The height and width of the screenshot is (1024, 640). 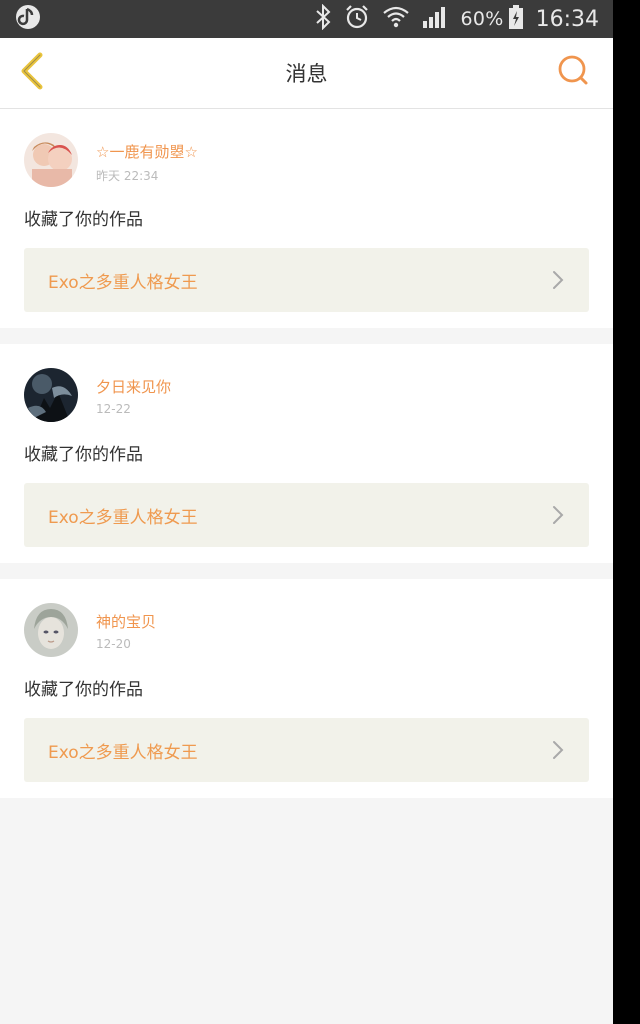 What do you see at coordinates (306, 19) in the screenshot?
I see `status-bar: 60% 16:34` at bounding box center [306, 19].